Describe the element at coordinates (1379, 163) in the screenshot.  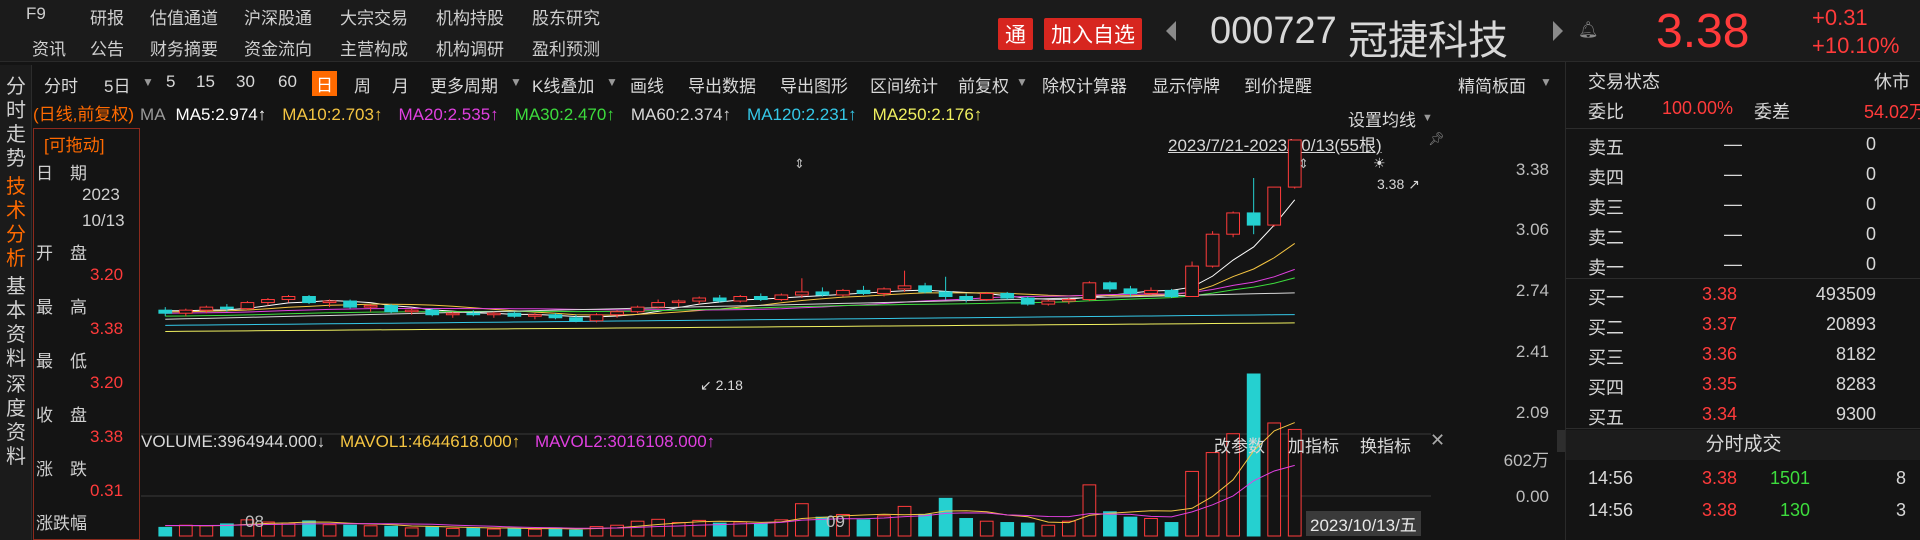
I see `sun-icon: ☀` at that location.